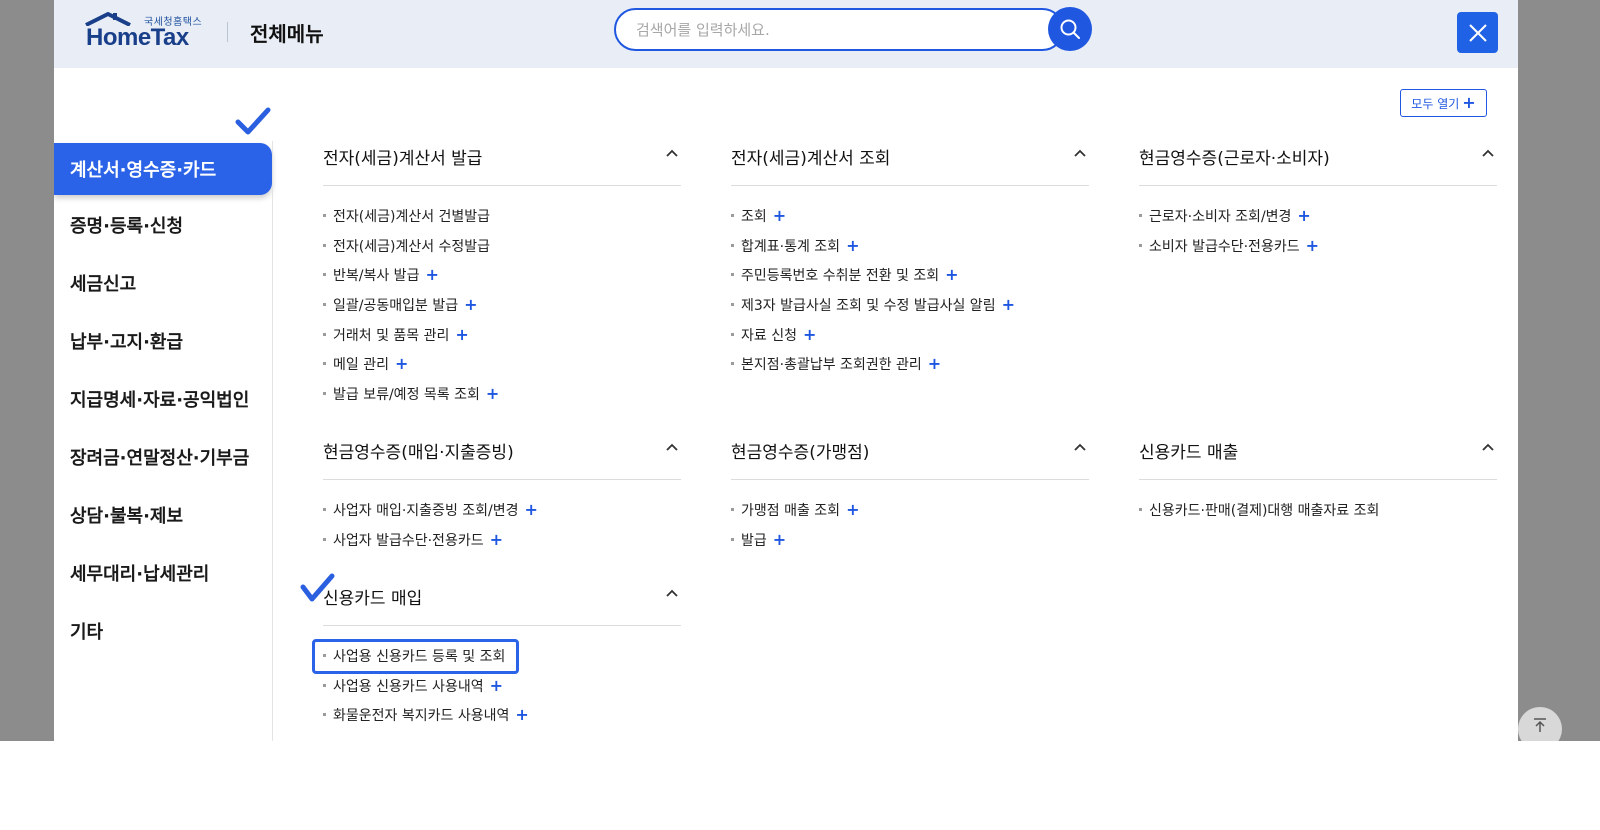  What do you see at coordinates (127, 516) in the screenshot?
I see `sidebar-item-label: 상담·불복·제보` at bounding box center [127, 516].